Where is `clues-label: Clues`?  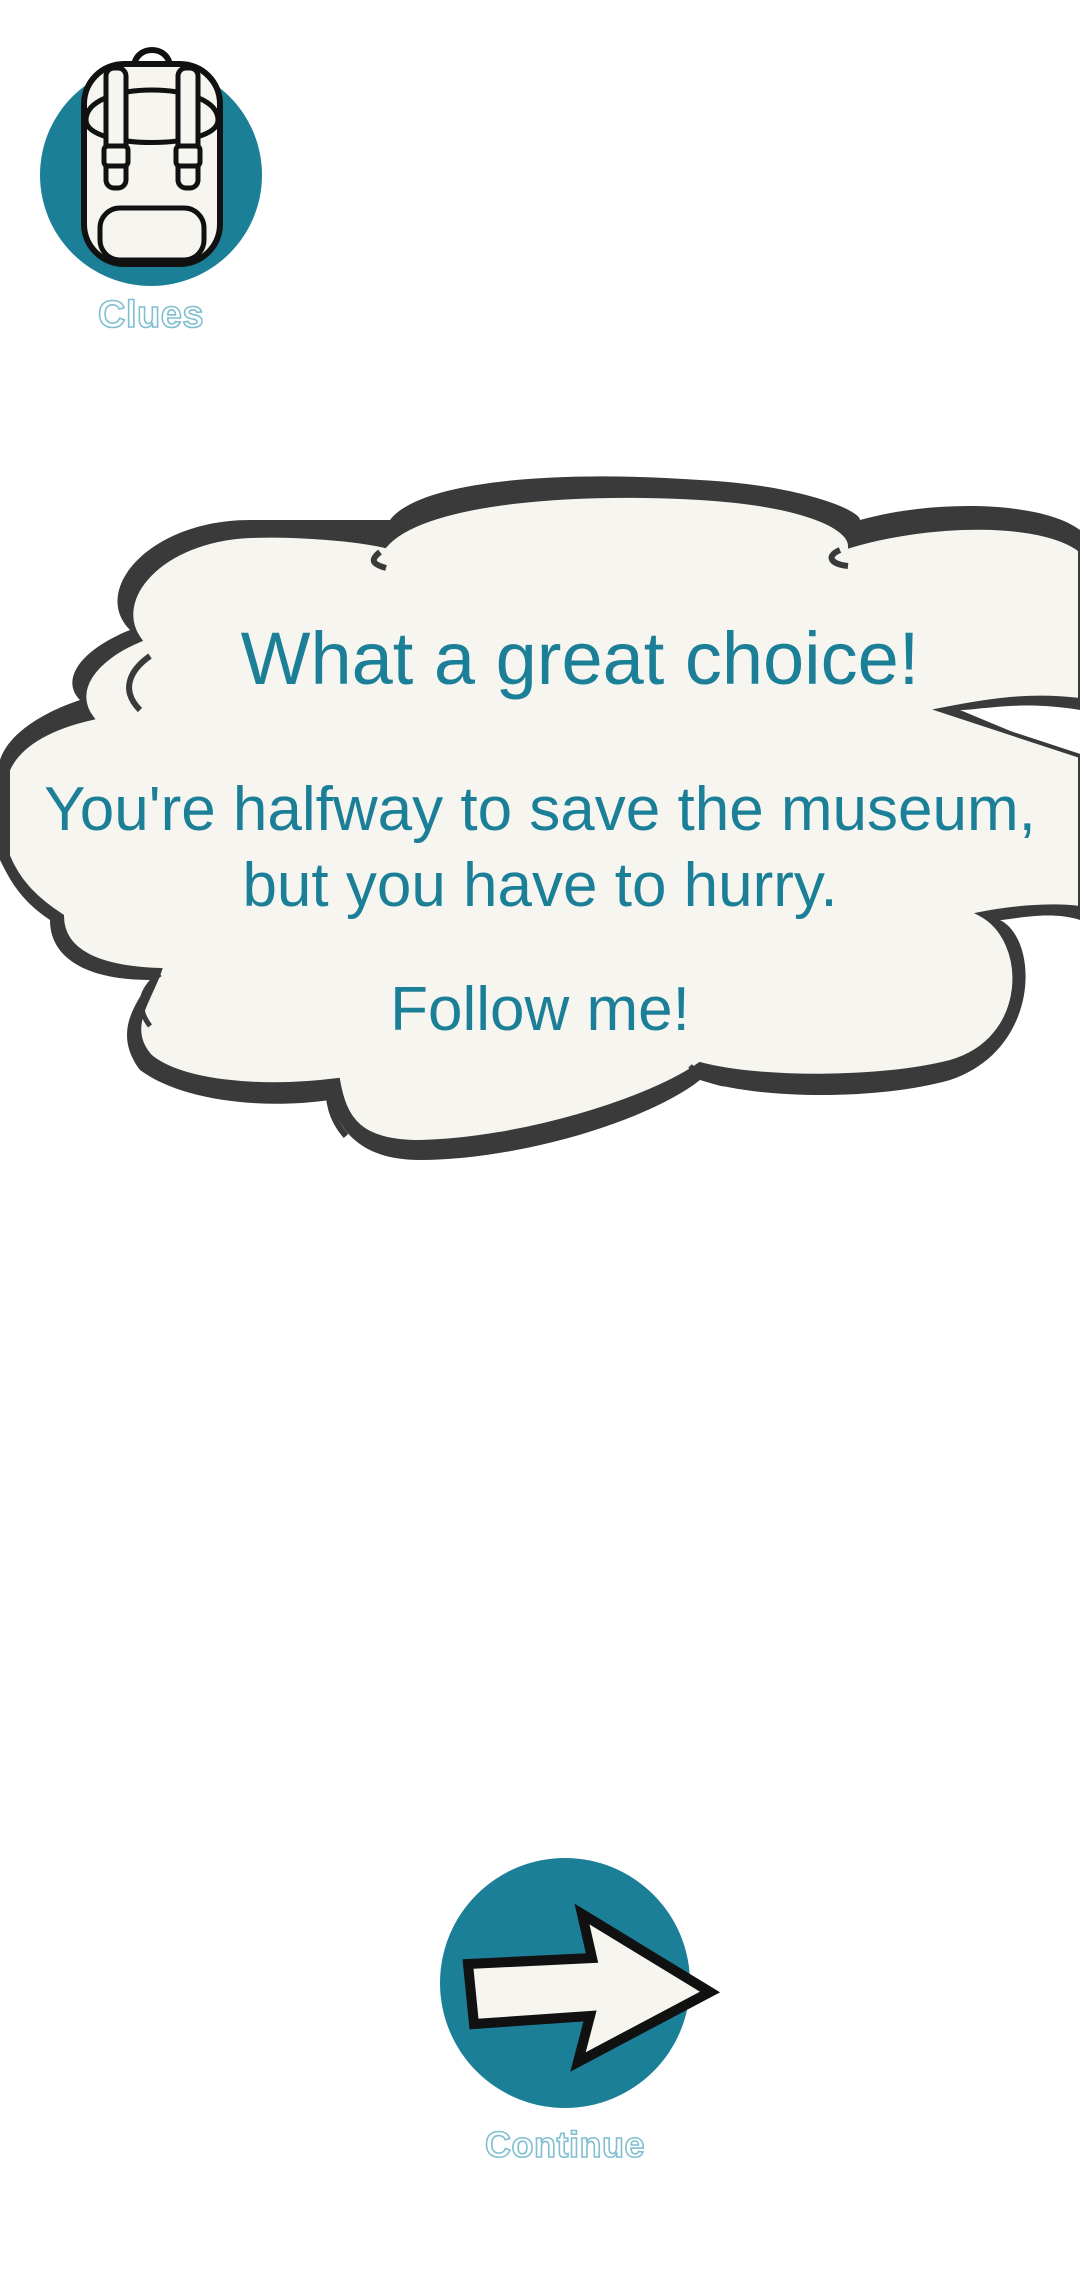
clues-label: Clues is located at coordinates (150, 315).